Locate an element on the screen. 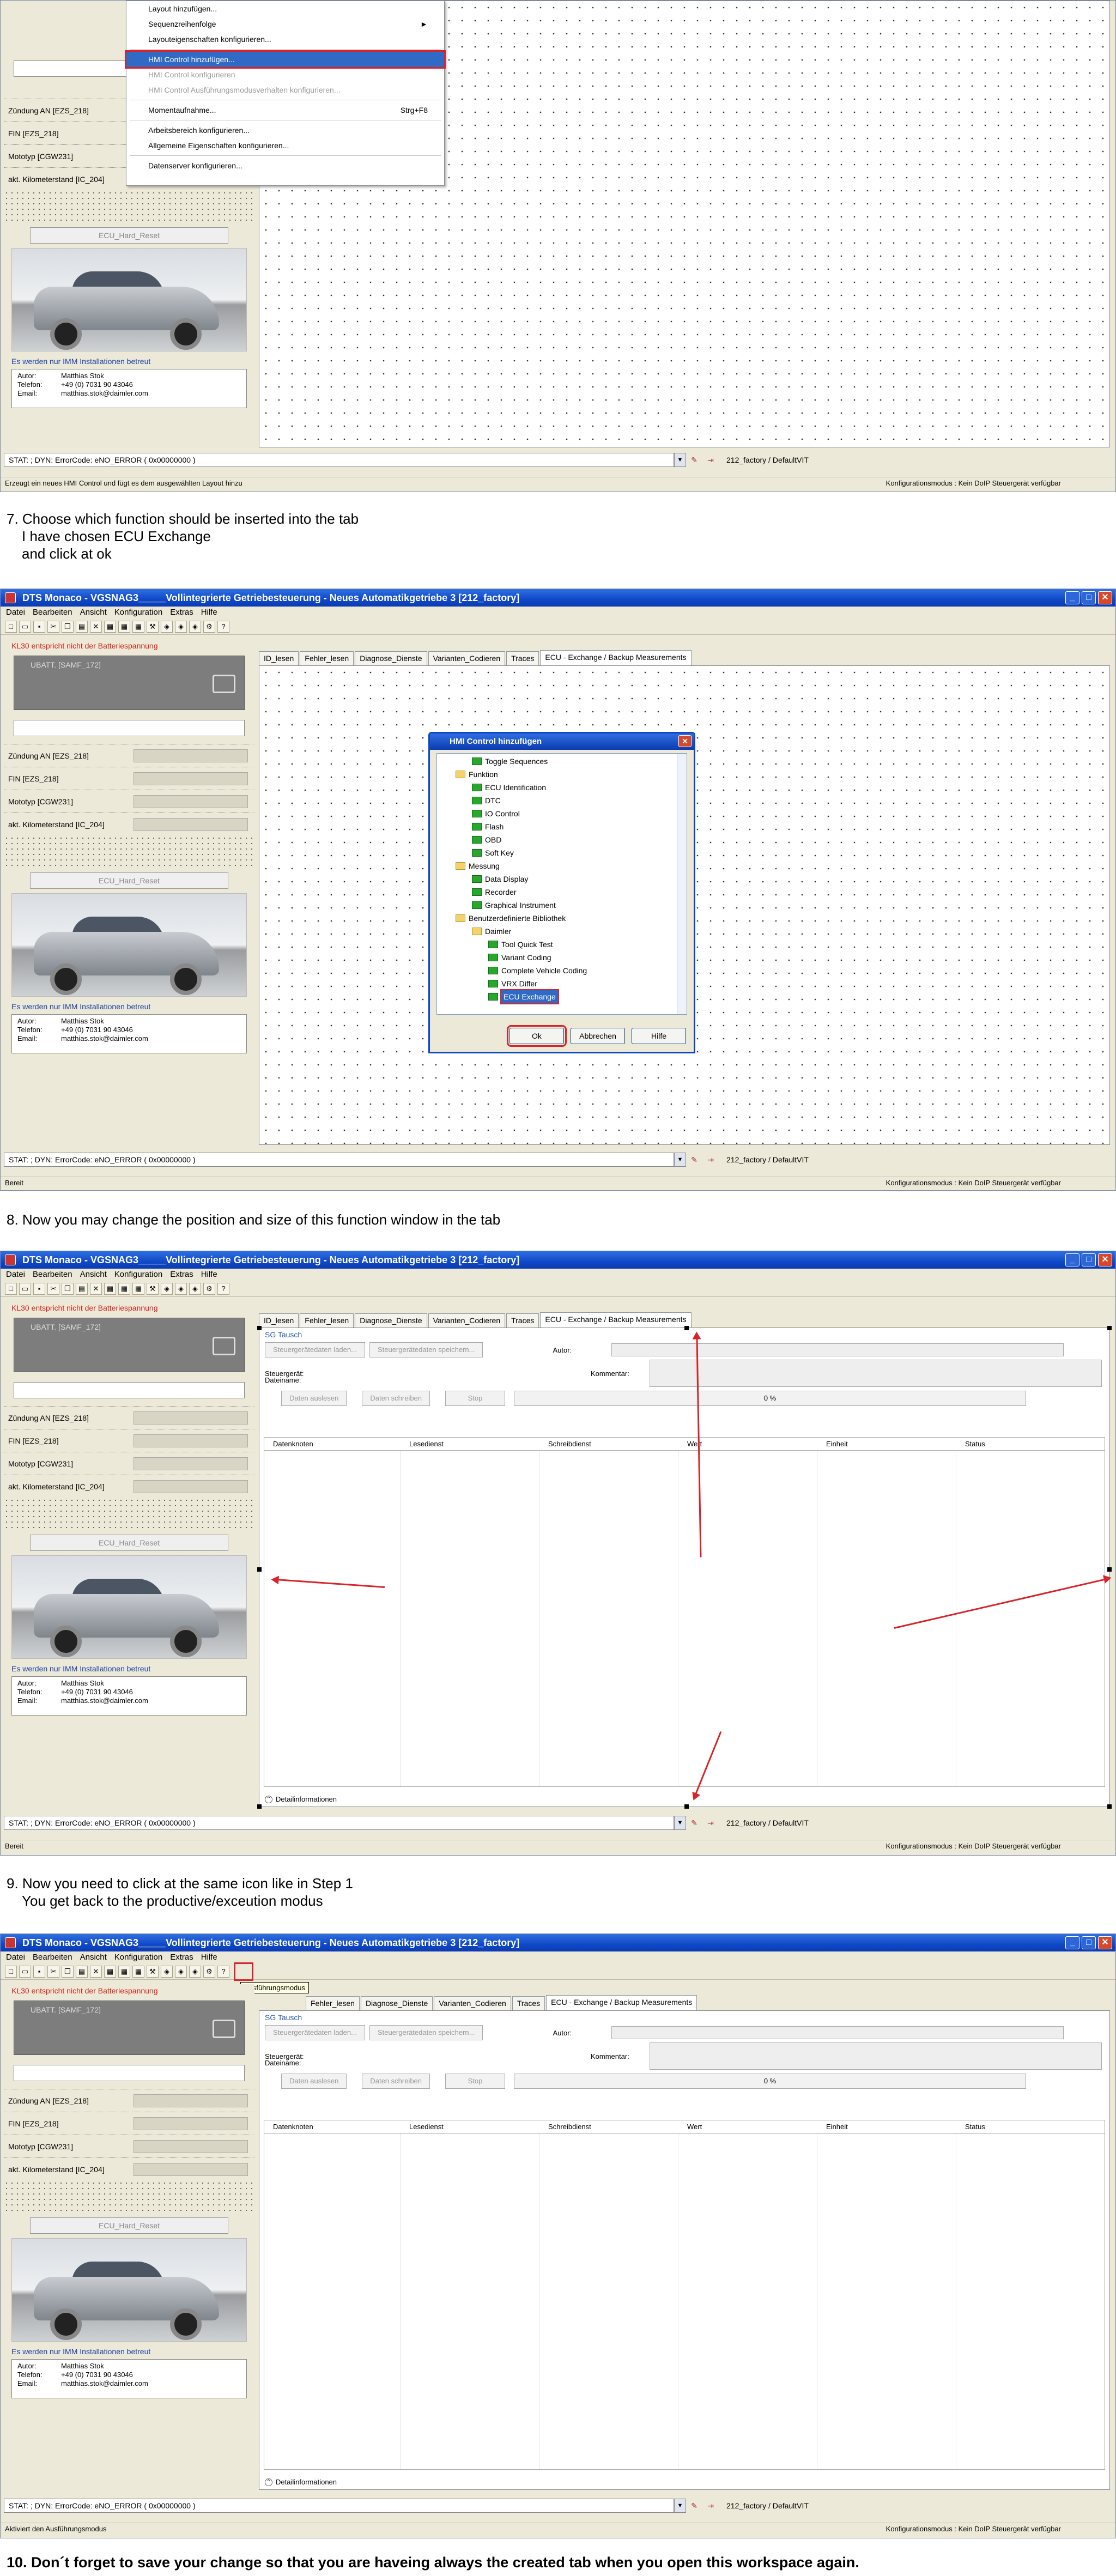 This screenshot has width=1116, height=2576. tree-node-funktion: Funktion is located at coordinates (561, 775).